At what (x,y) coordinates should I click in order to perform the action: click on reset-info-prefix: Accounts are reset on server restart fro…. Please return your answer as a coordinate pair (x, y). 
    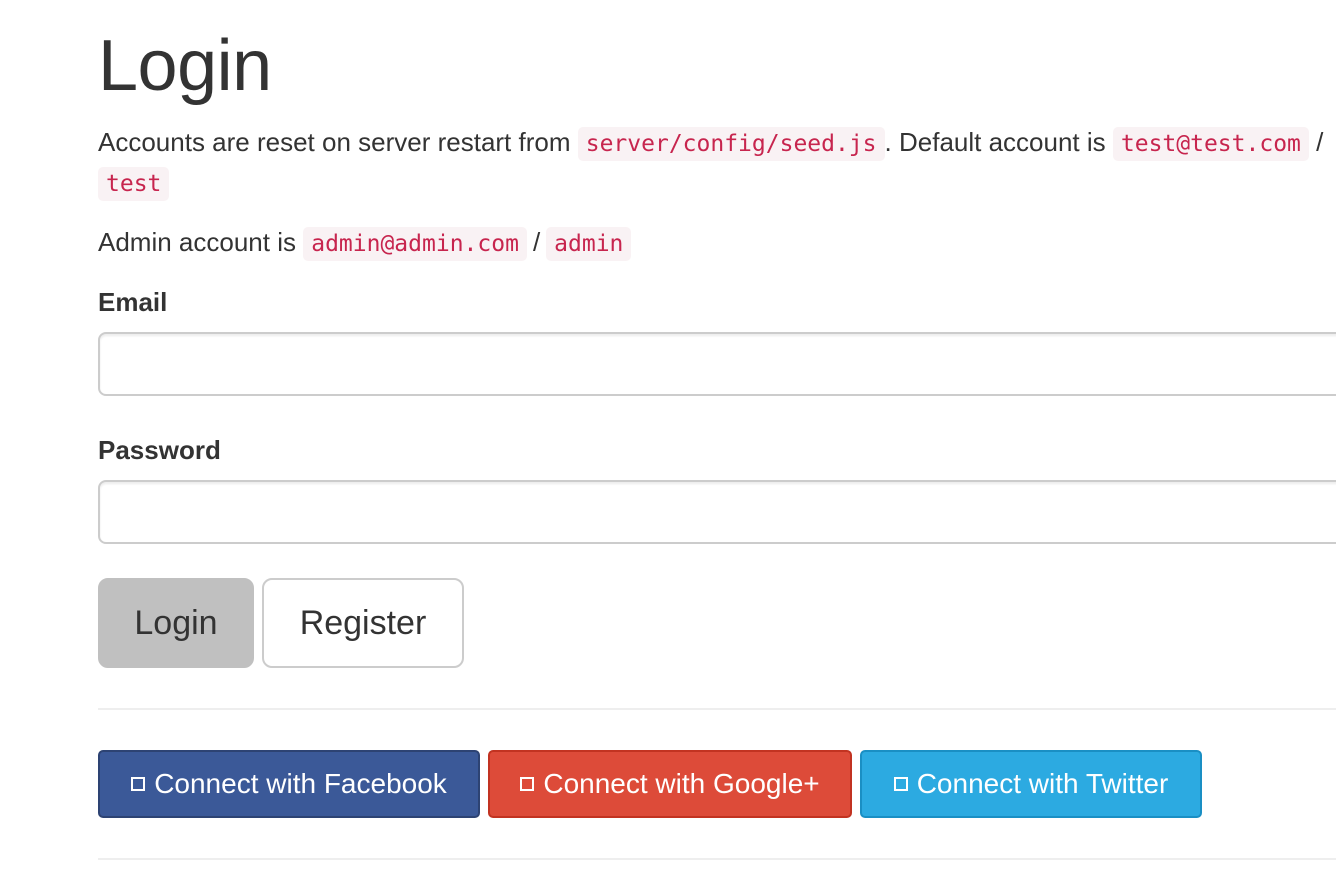
    Looking at the image, I should click on (338, 142).